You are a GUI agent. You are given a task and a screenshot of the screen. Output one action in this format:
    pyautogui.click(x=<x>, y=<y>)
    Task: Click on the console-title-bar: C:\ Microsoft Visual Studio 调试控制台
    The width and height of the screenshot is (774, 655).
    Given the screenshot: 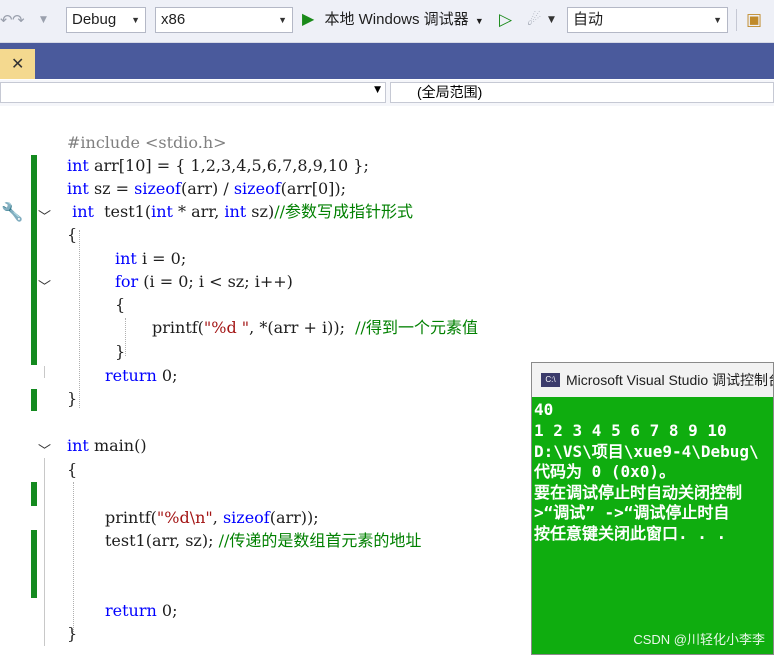 What is the action you would take?
    pyautogui.click(x=652, y=380)
    